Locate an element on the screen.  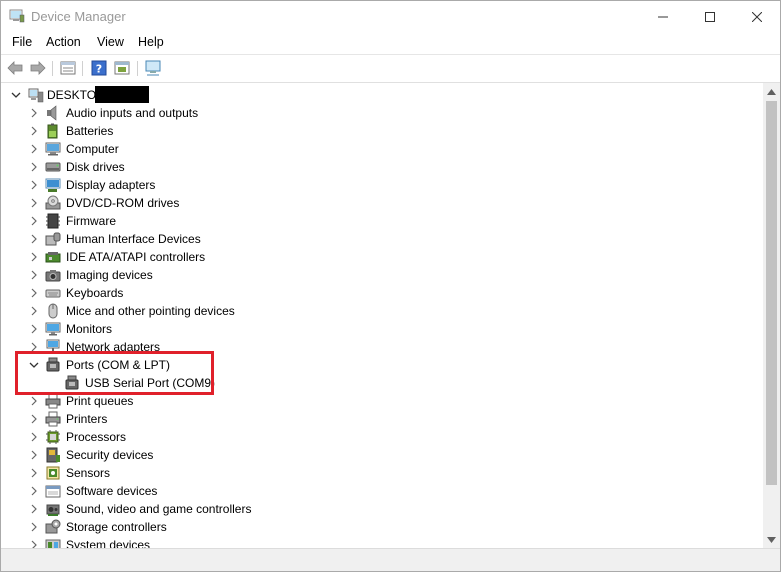
update-driver-icon is located at coordinates (122, 68).